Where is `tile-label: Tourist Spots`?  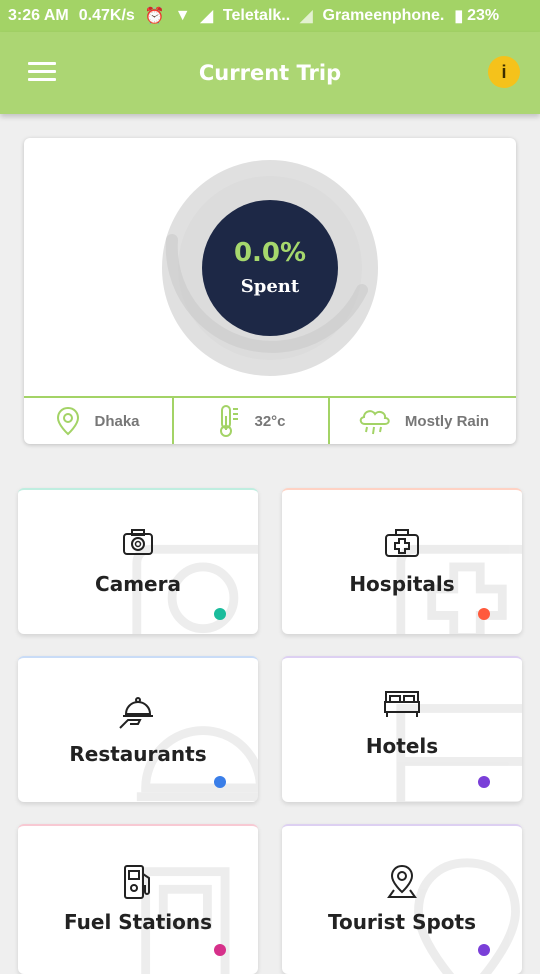 tile-label: Tourist Spots is located at coordinates (402, 922).